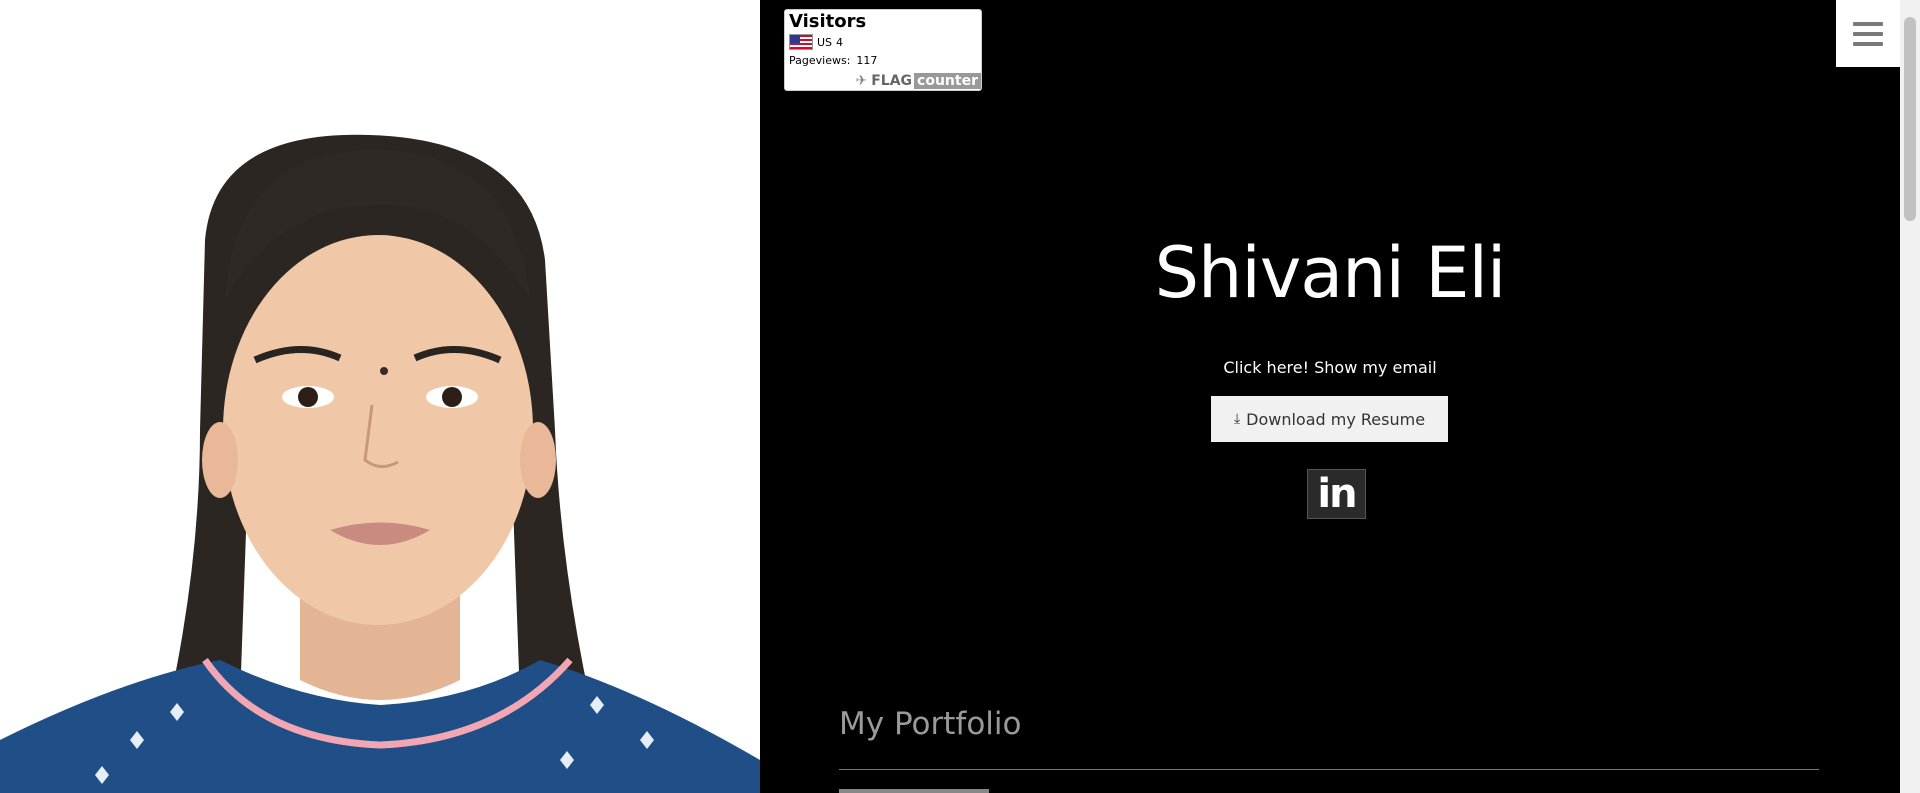  Describe the element at coordinates (1237, 419) in the screenshot. I see `download-icon: ⤓` at that location.